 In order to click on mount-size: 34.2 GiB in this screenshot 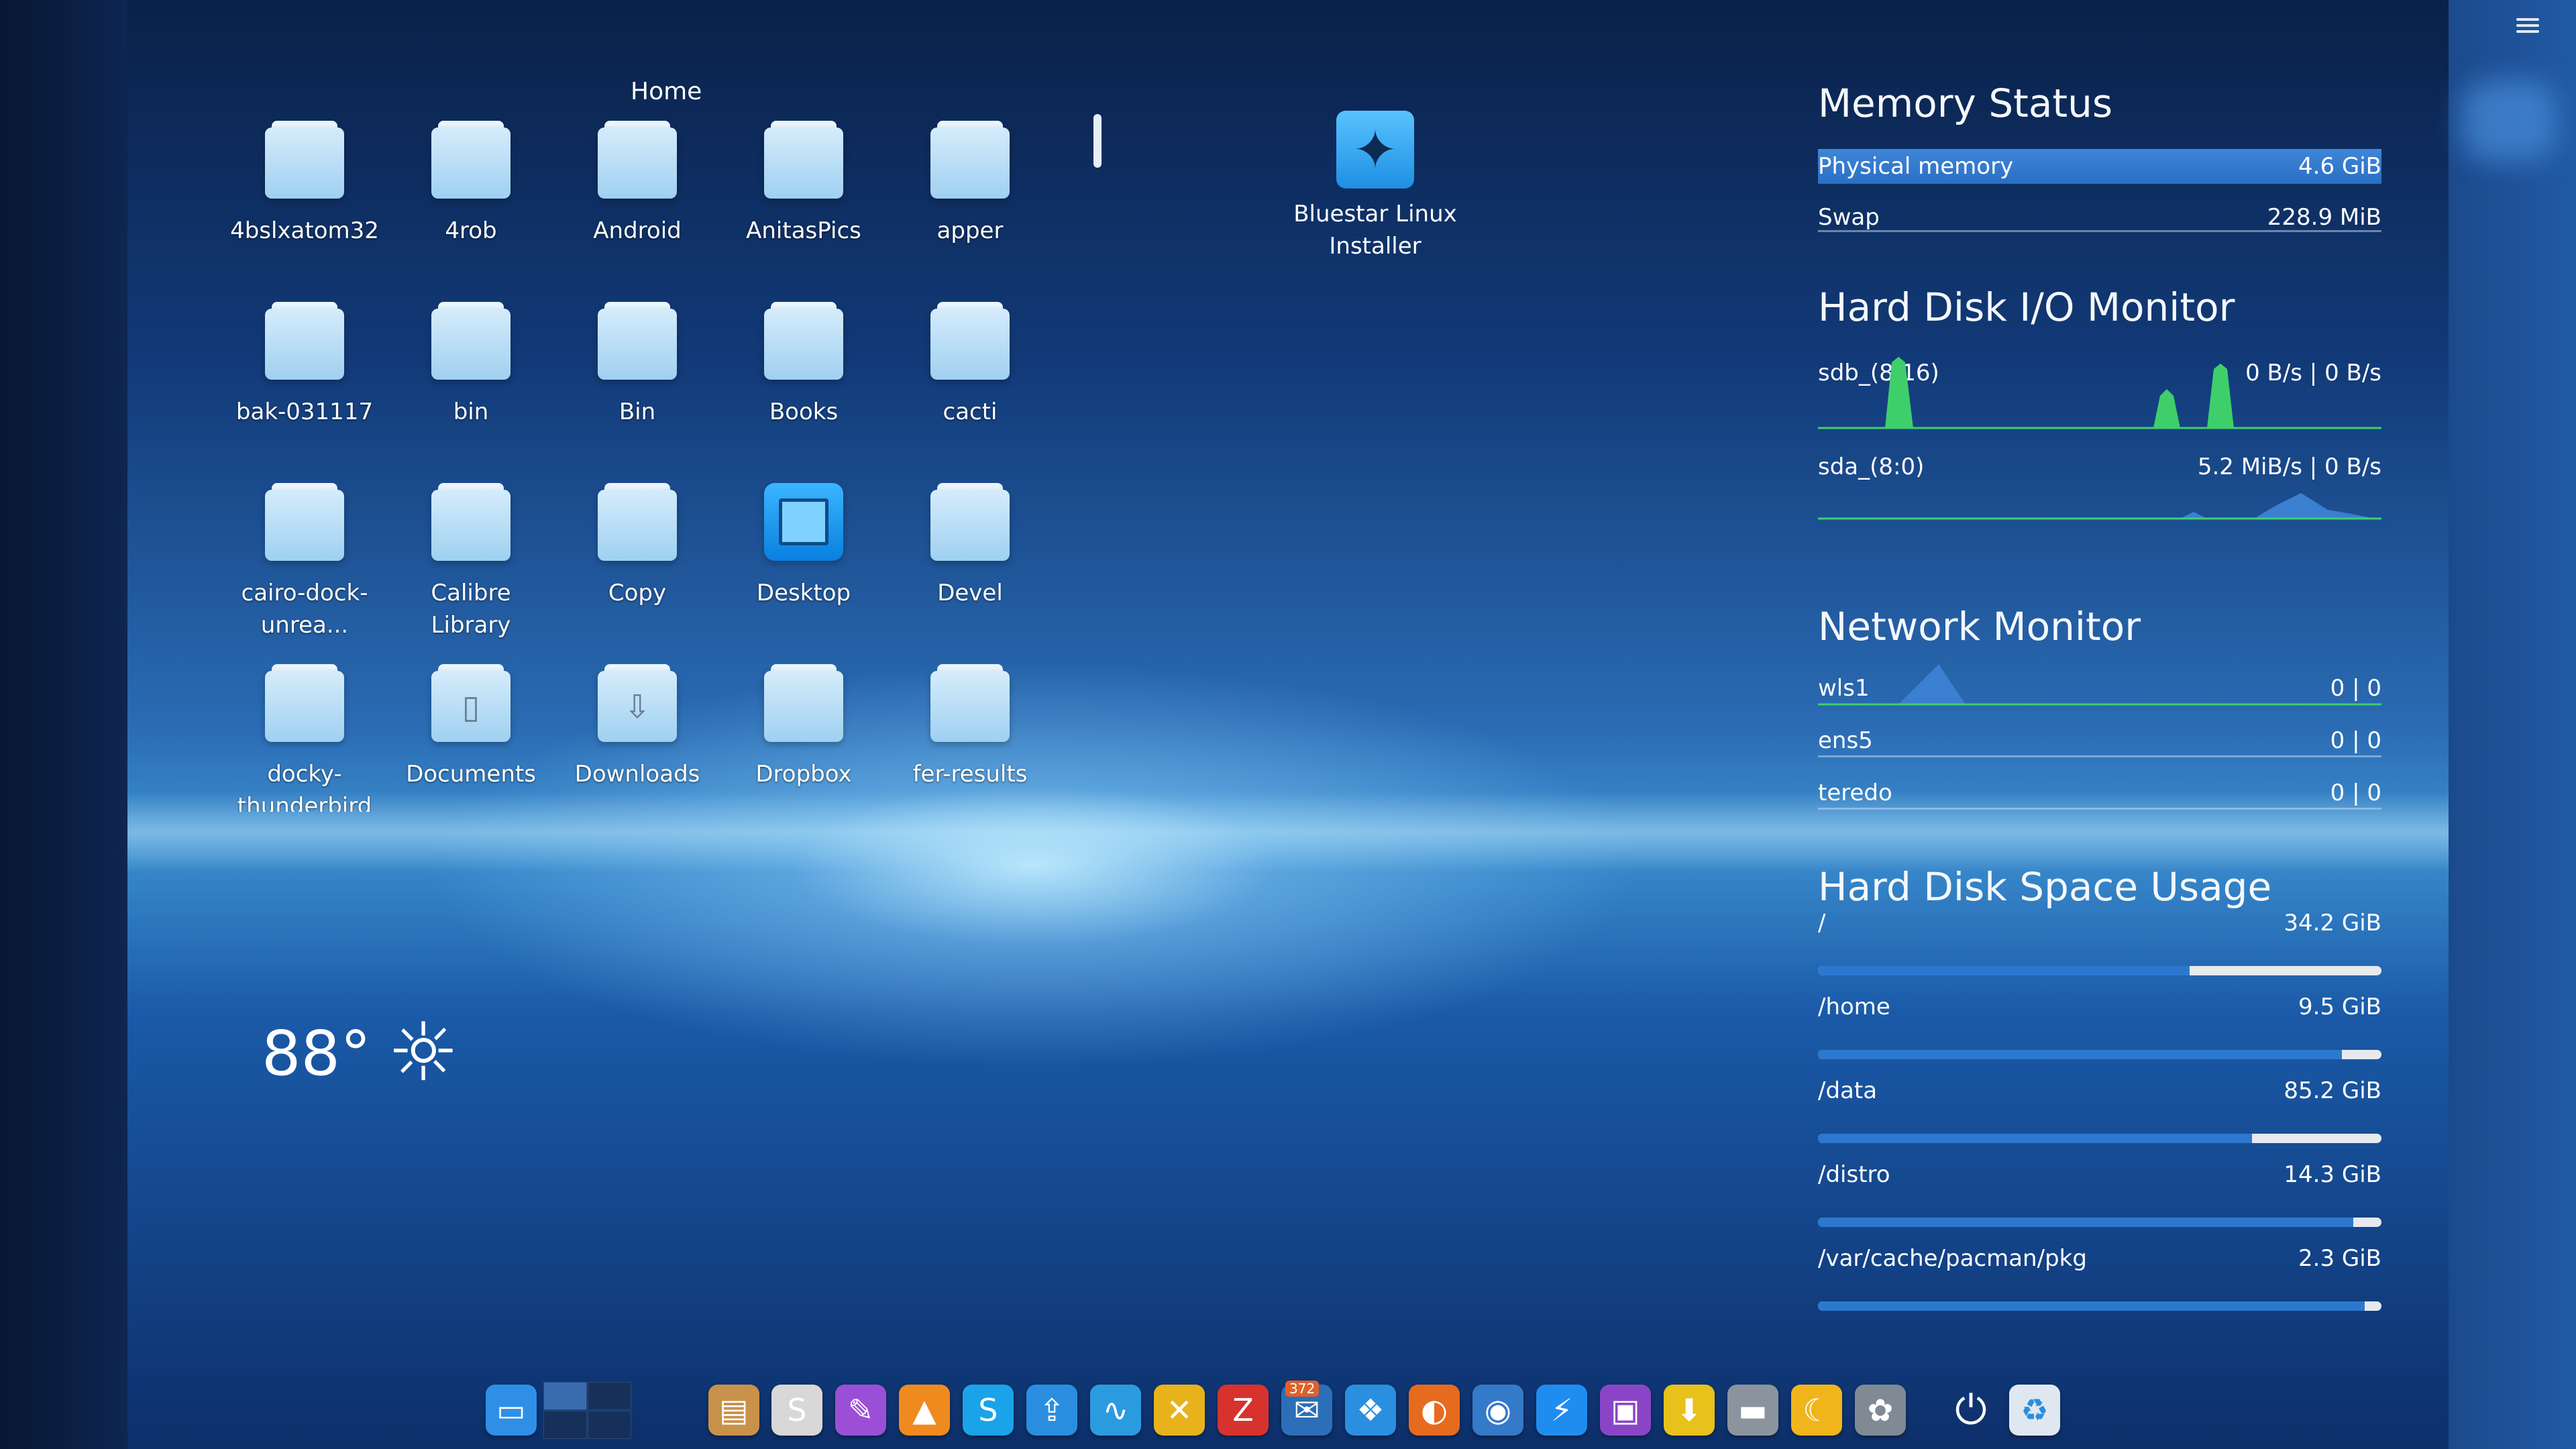, I will do `click(2332, 923)`.